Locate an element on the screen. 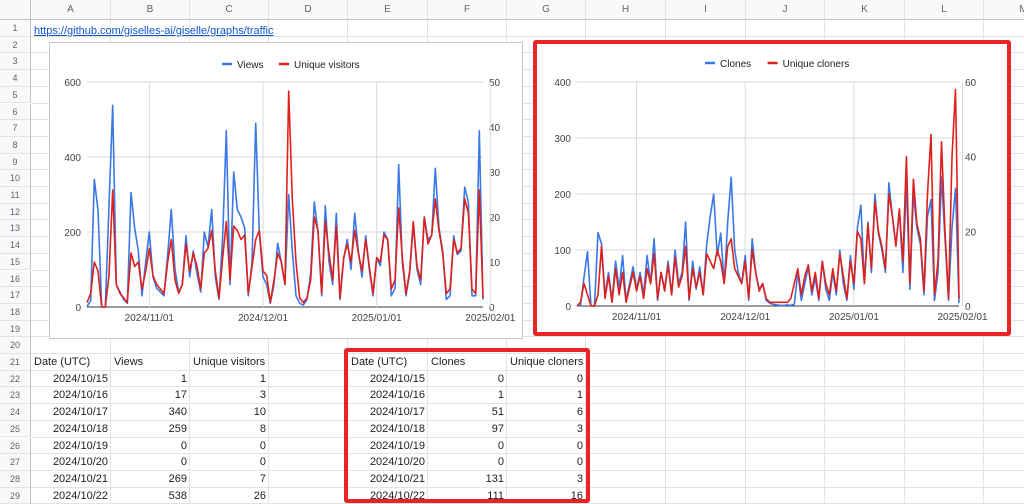  row-header-23: 23 is located at coordinates (15, 396).